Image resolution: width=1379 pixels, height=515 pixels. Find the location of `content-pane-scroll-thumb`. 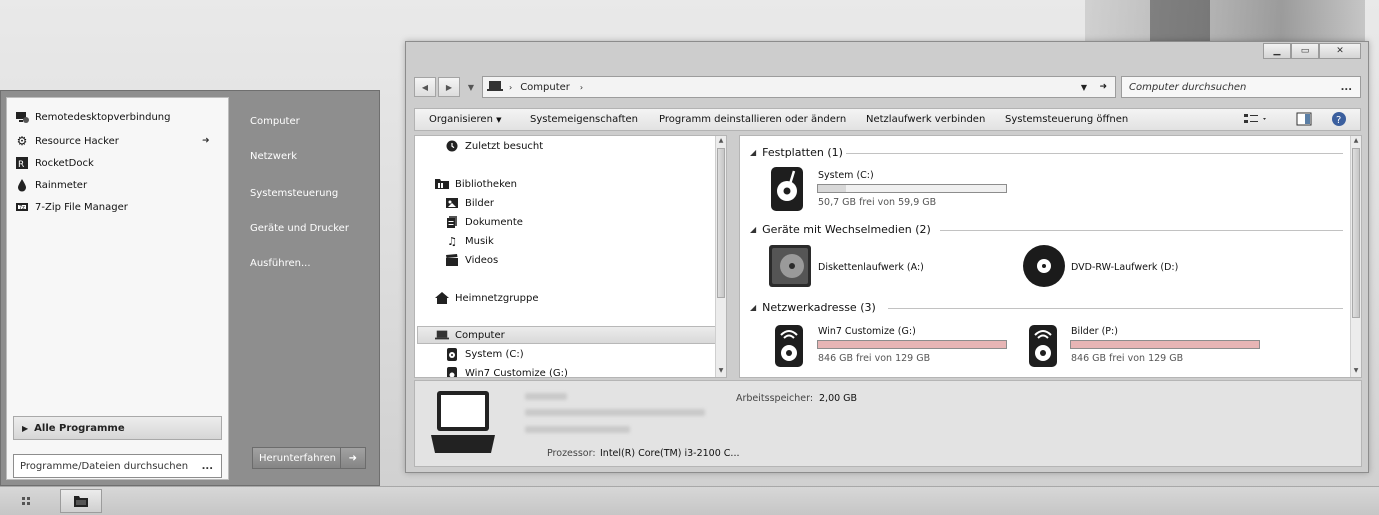

content-pane-scroll-thumb is located at coordinates (1356, 233).